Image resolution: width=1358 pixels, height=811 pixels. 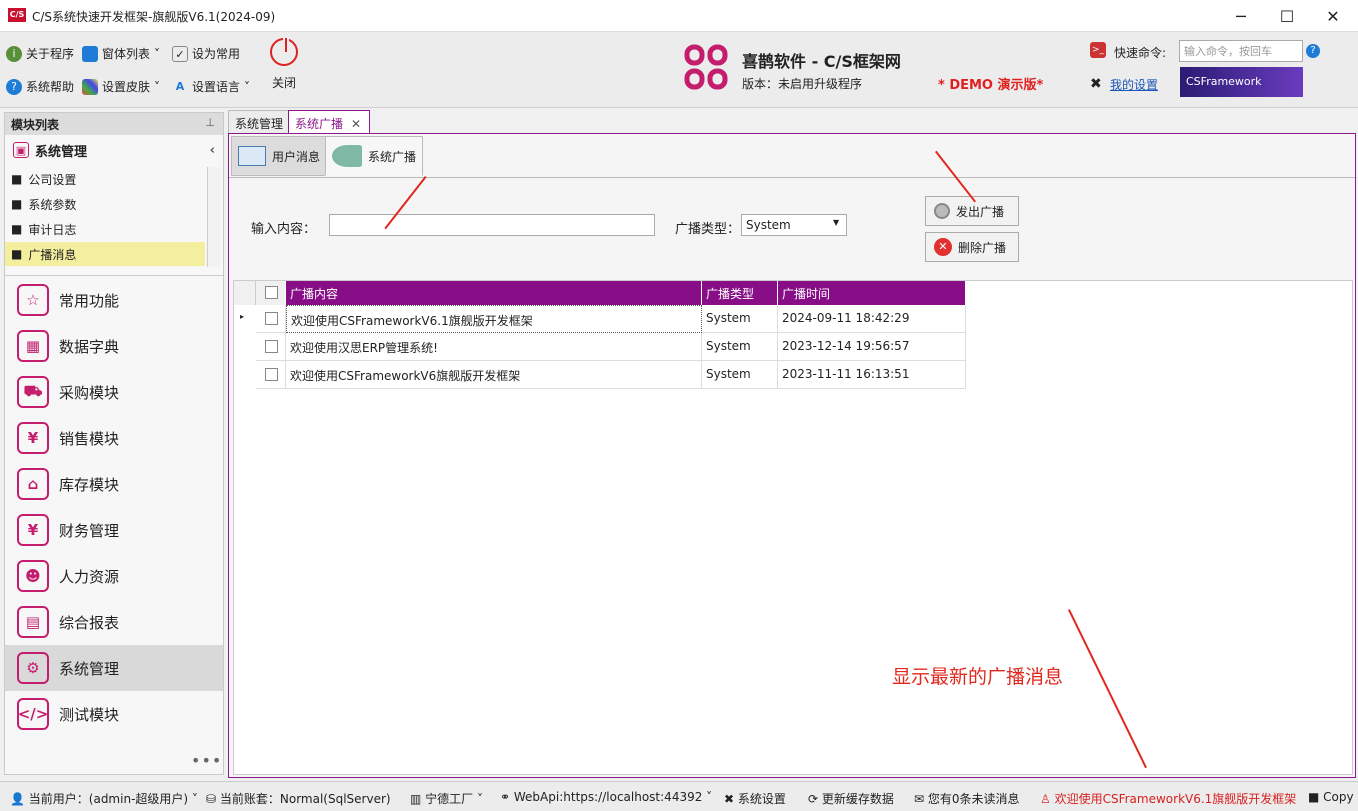 I want to click on table-cell: 2024-09-11 18:42:29, so click(x=872, y=319).